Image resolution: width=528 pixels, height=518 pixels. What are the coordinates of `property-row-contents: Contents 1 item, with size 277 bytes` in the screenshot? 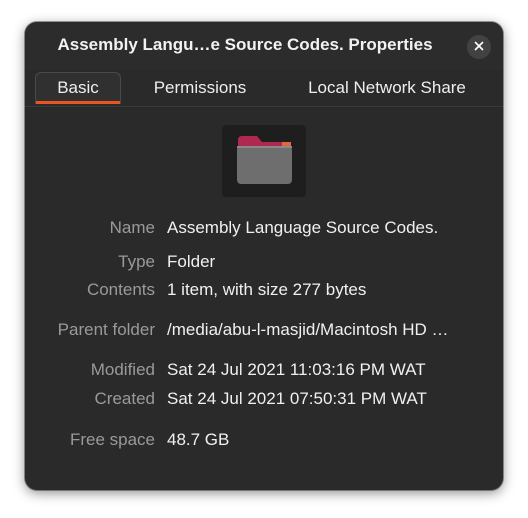 It's located at (264, 291).